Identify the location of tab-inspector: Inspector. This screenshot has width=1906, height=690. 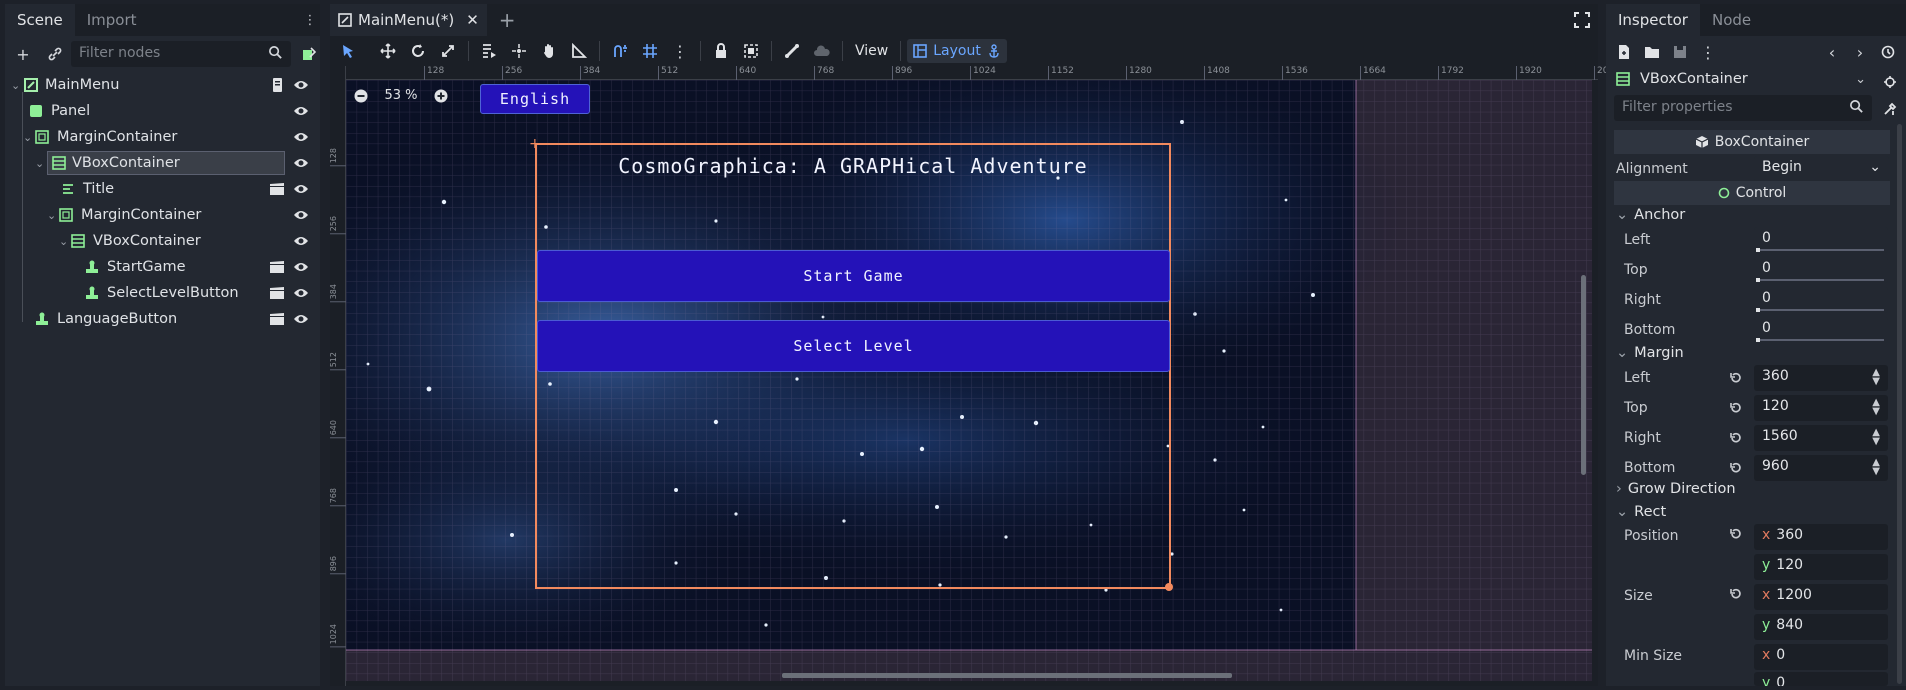
(1653, 20).